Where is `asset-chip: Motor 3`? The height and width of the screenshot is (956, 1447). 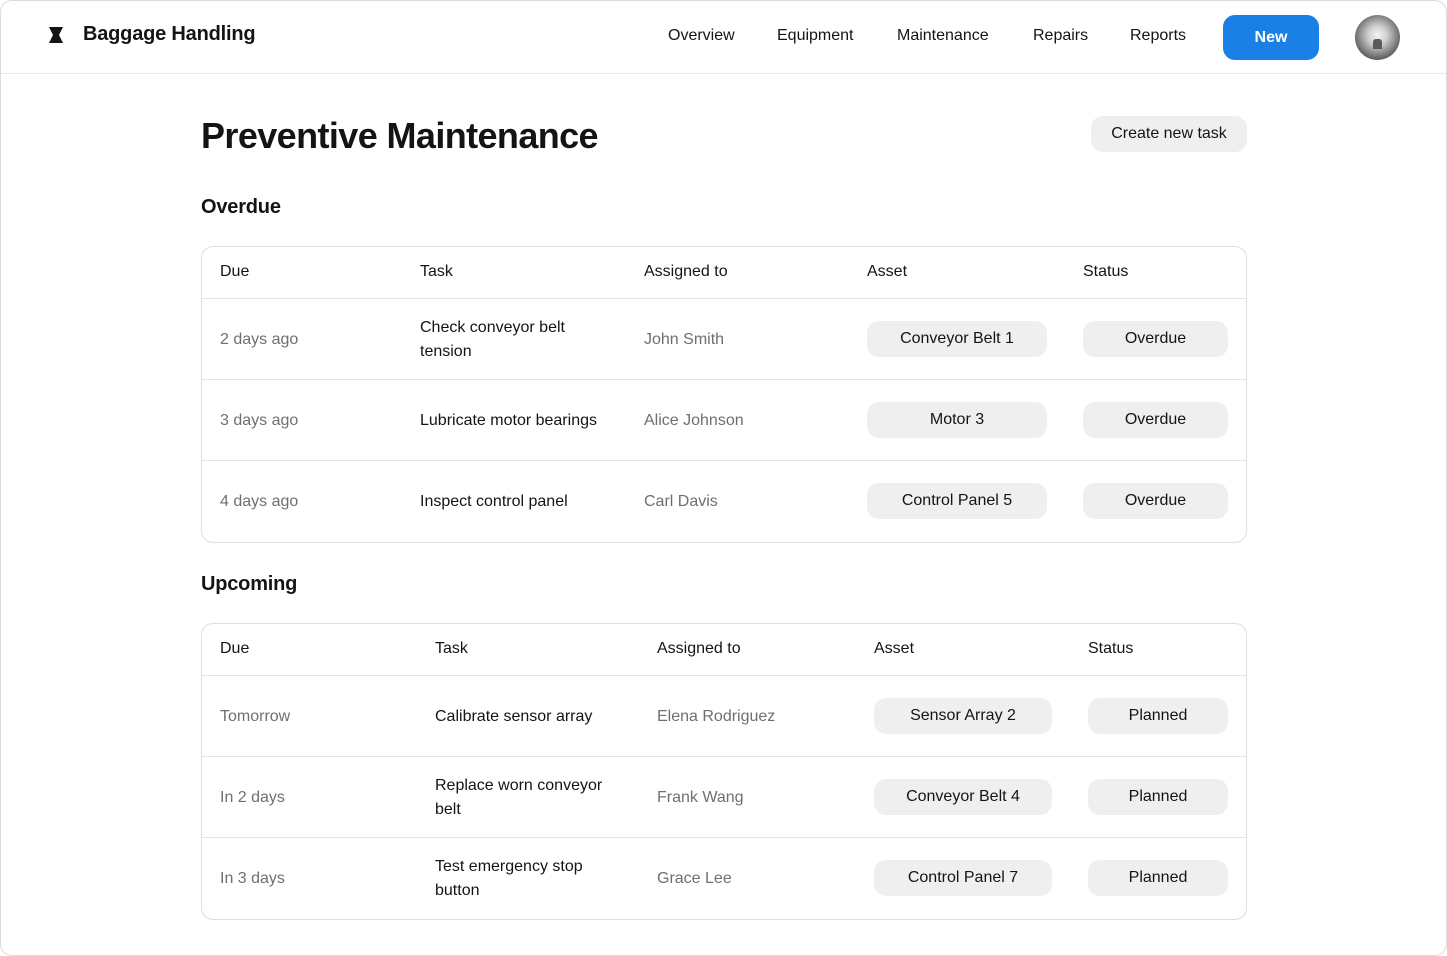 asset-chip: Motor 3 is located at coordinates (957, 420).